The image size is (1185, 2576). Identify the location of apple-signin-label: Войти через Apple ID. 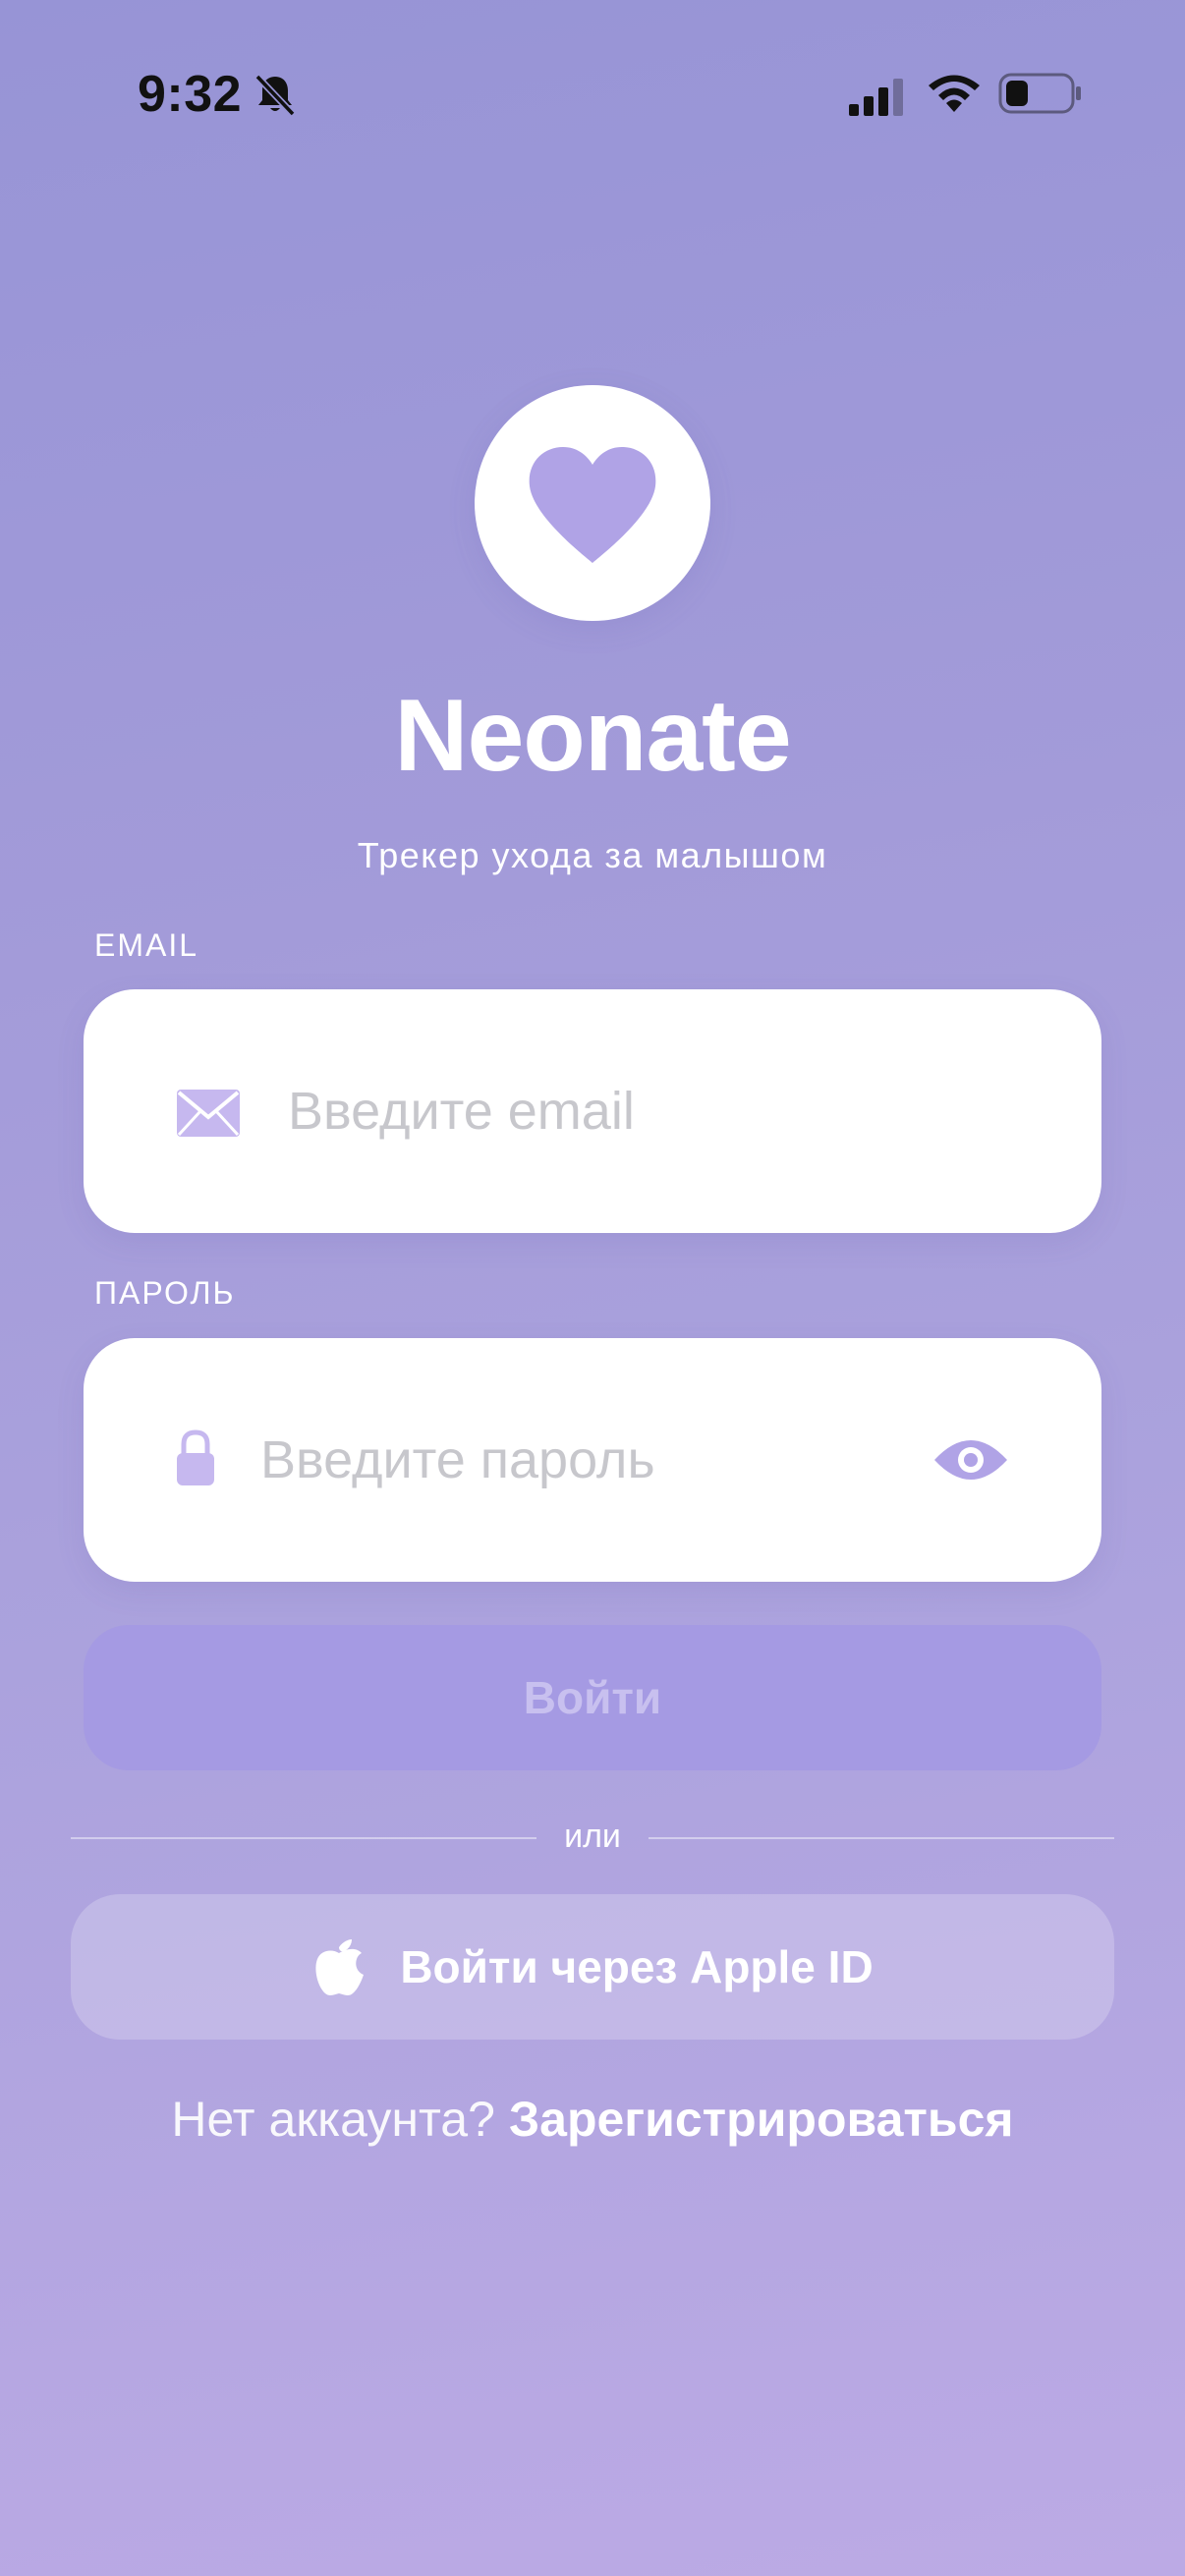
(637, 1966).